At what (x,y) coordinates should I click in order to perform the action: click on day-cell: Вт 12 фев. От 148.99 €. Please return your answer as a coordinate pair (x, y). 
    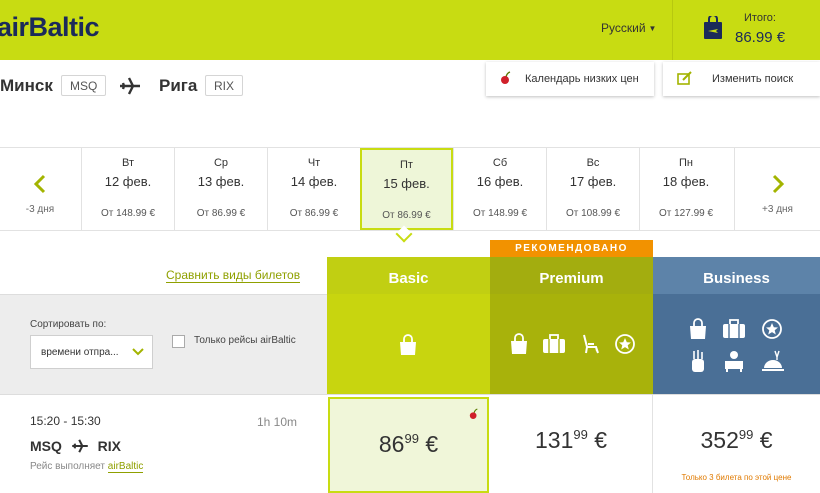
    Looking at the image, I should click on (127, 189).